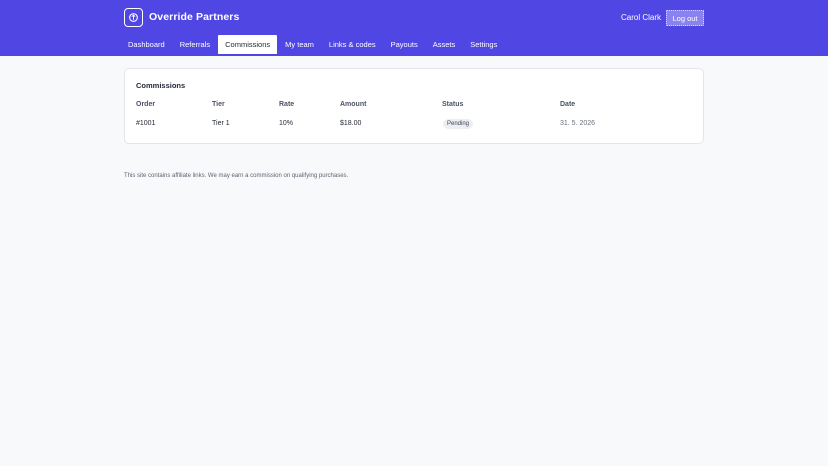 The image size is (828, 466). Describe the element at coordinates (351, 123) in the screenshot. I see `cell-amount: $18.00` at that location.